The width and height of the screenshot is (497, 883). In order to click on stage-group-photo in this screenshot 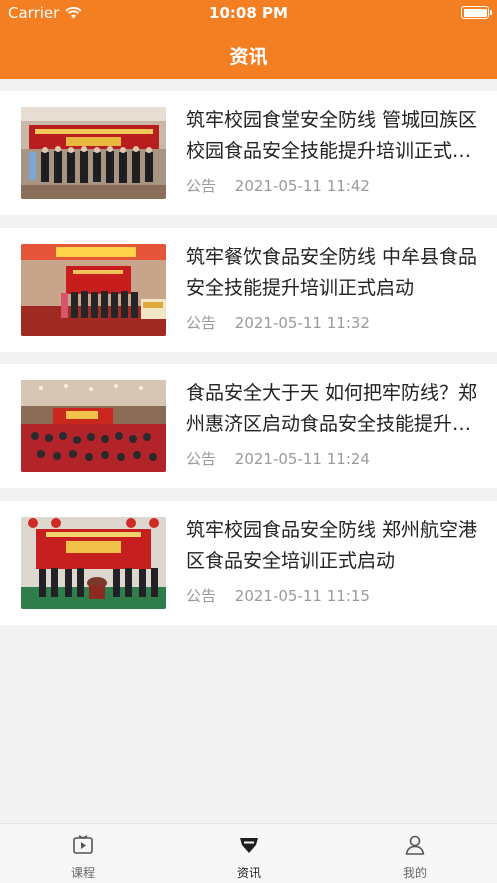, I will do `click(93, 290)`.